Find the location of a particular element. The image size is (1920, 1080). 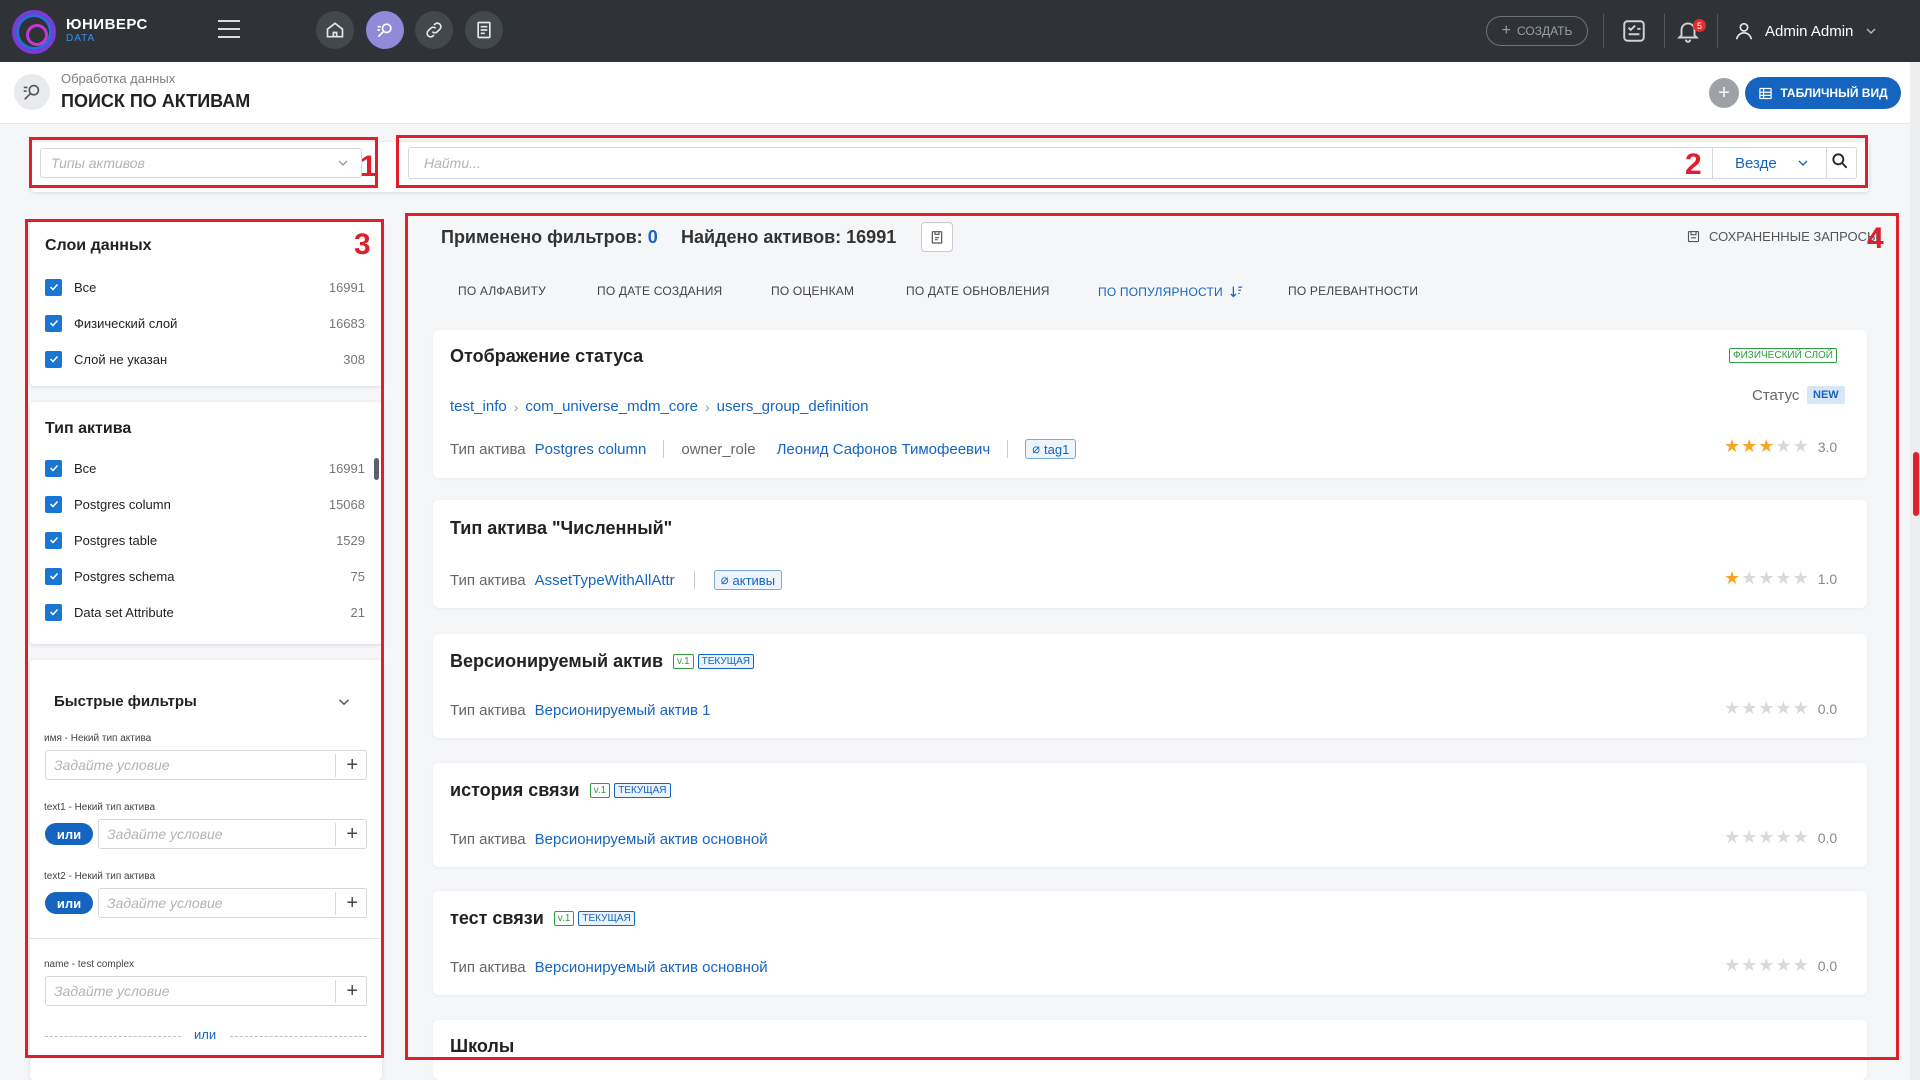

tasks-icon is located at coordinates (1634, 31).